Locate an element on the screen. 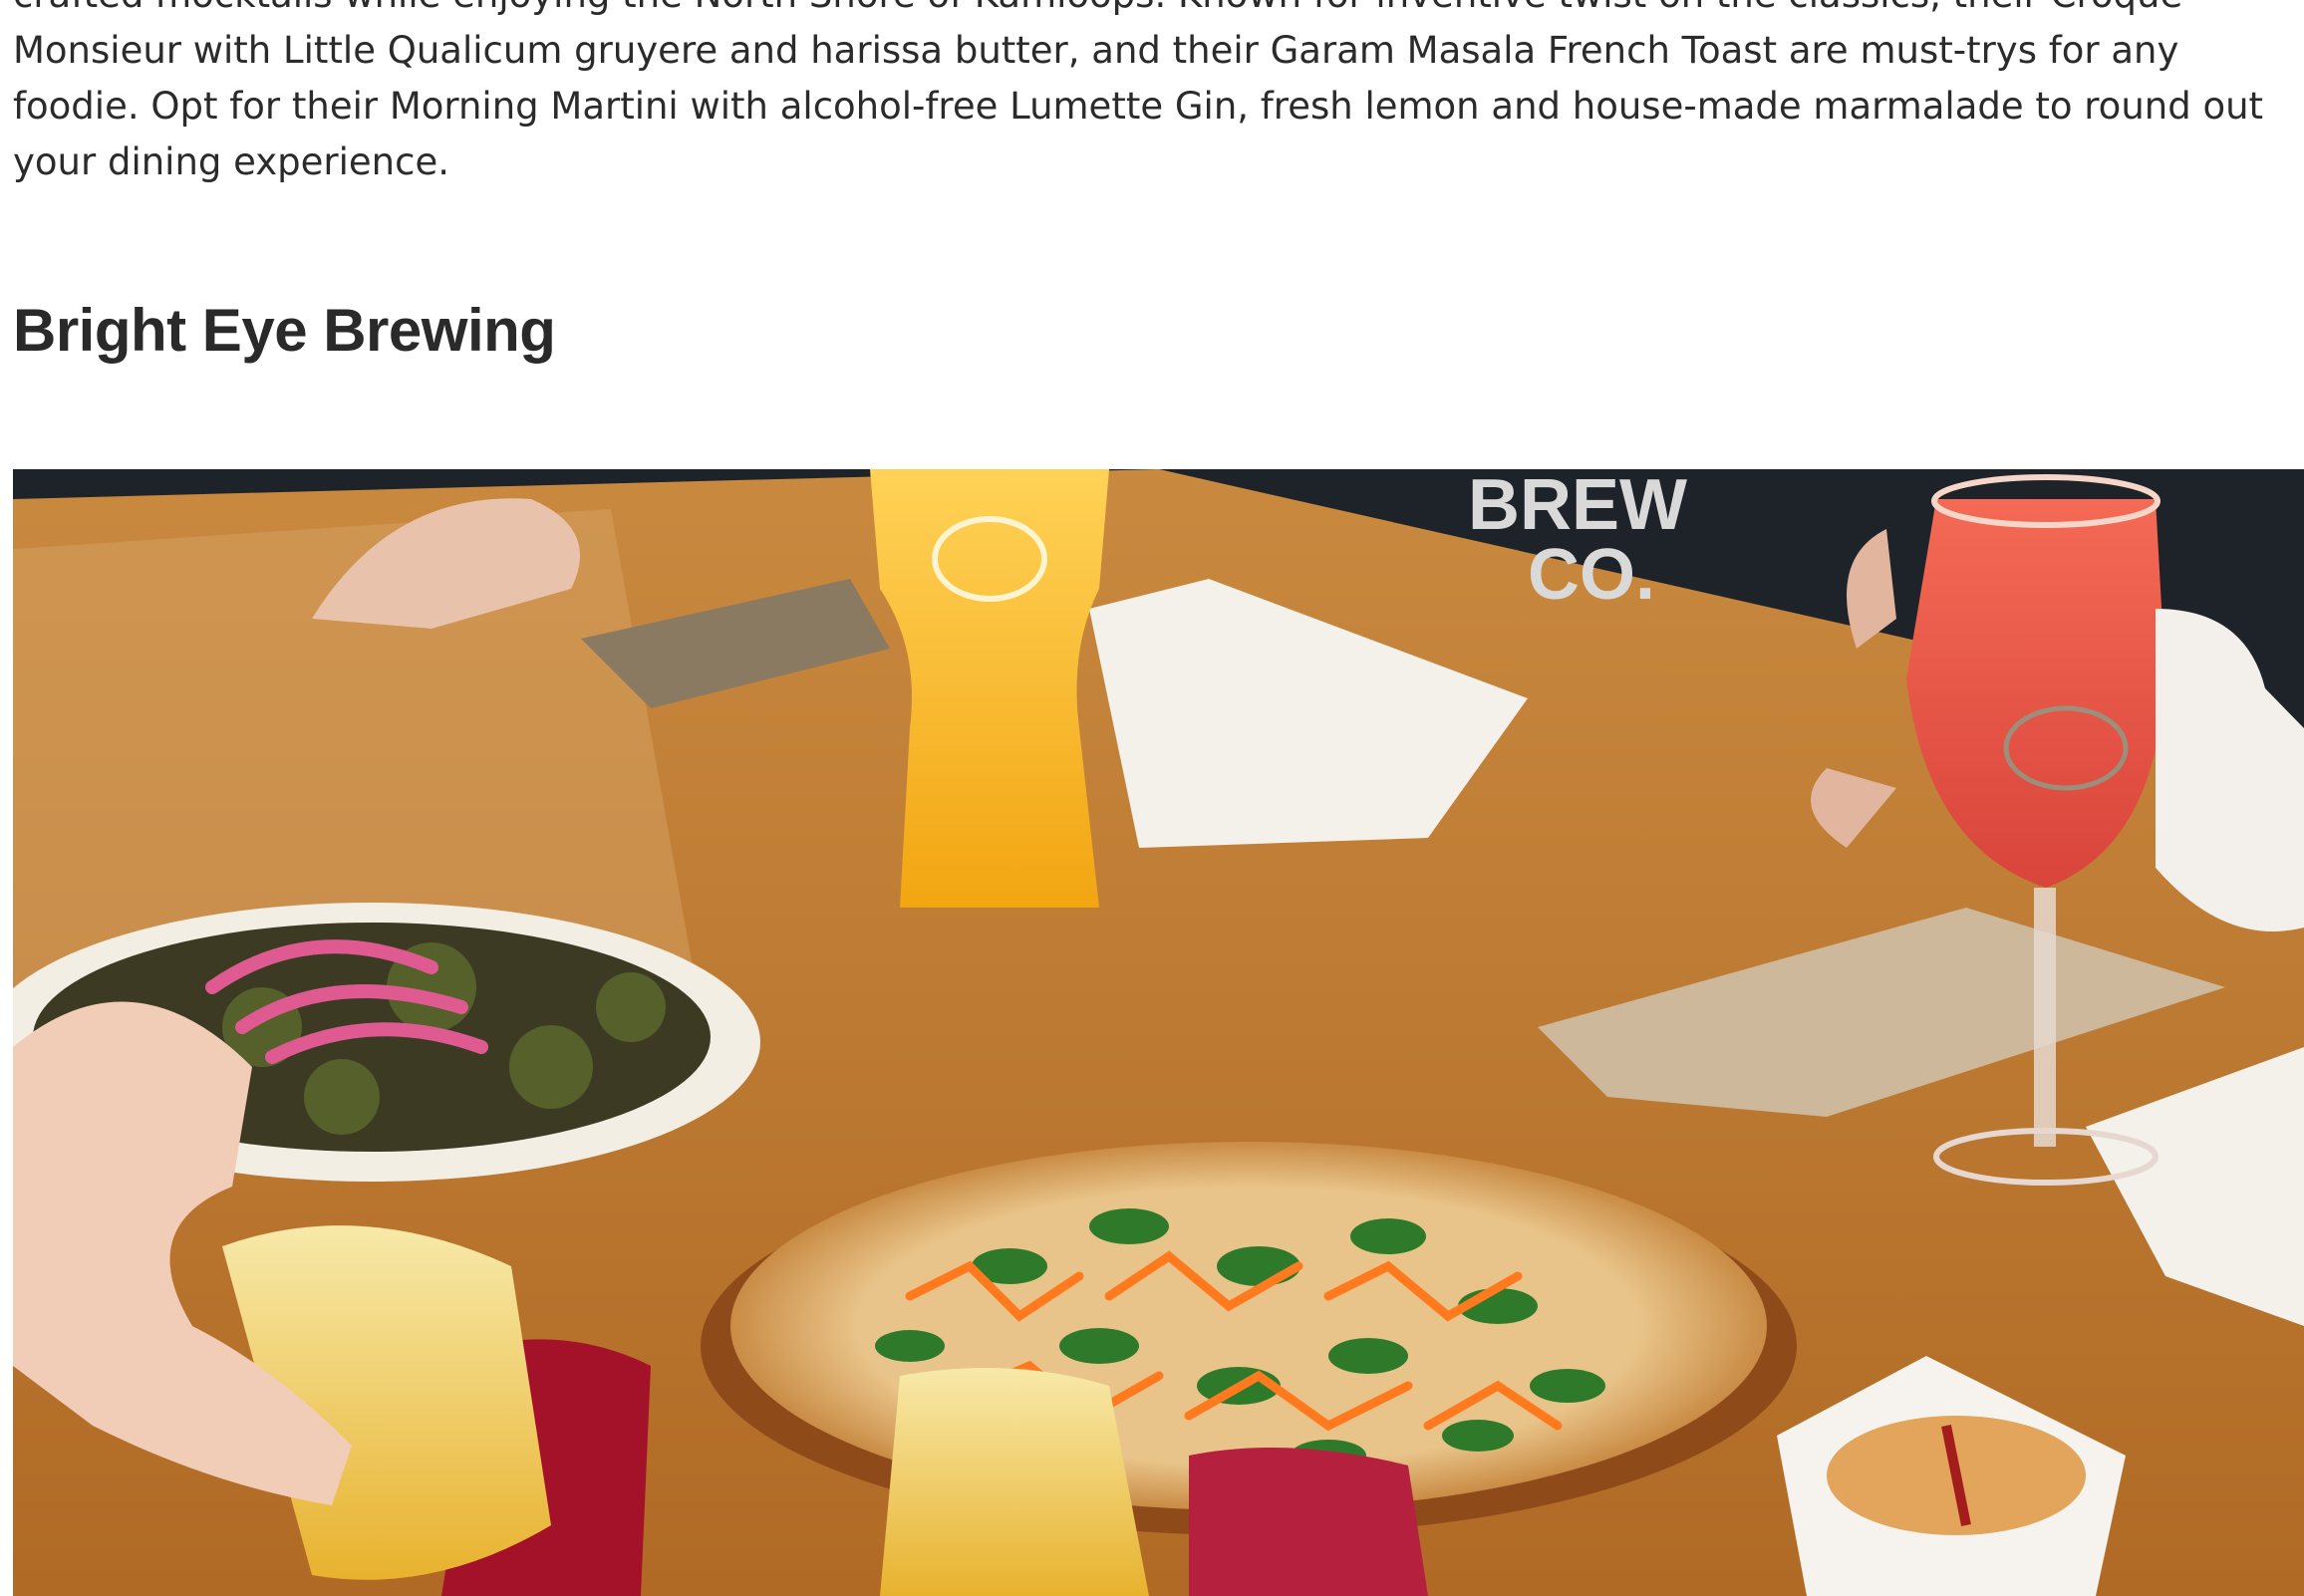 This screenshot has width=2304, height=1596. section-heading: Bright Eye Brewing is located at coordinates (284, 330).